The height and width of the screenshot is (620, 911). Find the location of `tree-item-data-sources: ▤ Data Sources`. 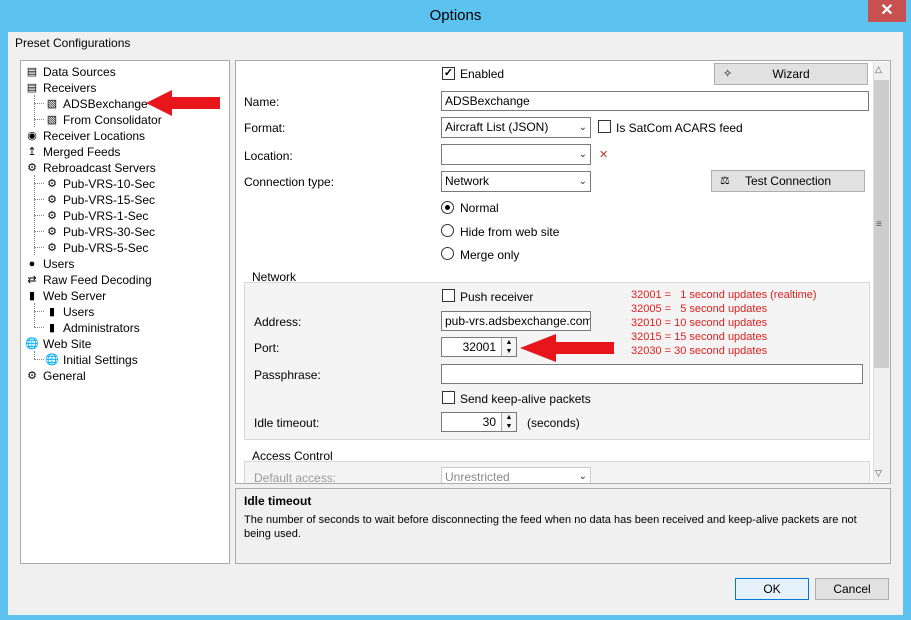

tree-item-data-sources: ▤ Data Sources is located at coordinates (70, 71).